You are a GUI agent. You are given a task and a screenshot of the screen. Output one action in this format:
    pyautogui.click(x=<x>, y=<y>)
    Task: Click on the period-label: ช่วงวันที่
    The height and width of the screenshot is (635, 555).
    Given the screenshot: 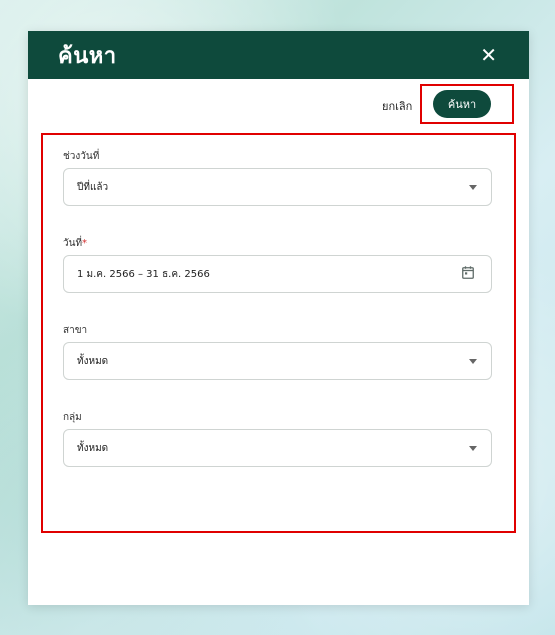 What is the action you would take?
    pyautogui.click(x=81, y=156)
    